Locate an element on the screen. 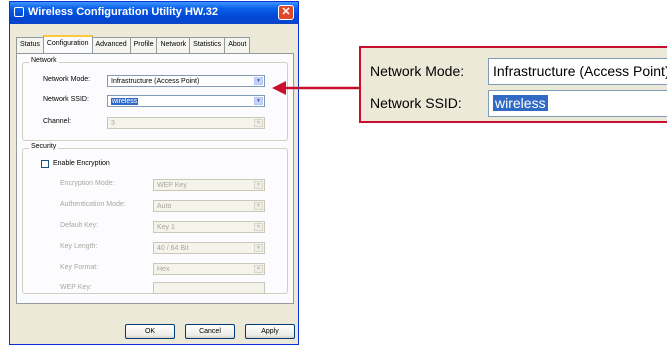 The width and height of the screenshot is (667, 349). window-title: Wireless Configuration Utility HW.32 is located at coordinates (123, 12).